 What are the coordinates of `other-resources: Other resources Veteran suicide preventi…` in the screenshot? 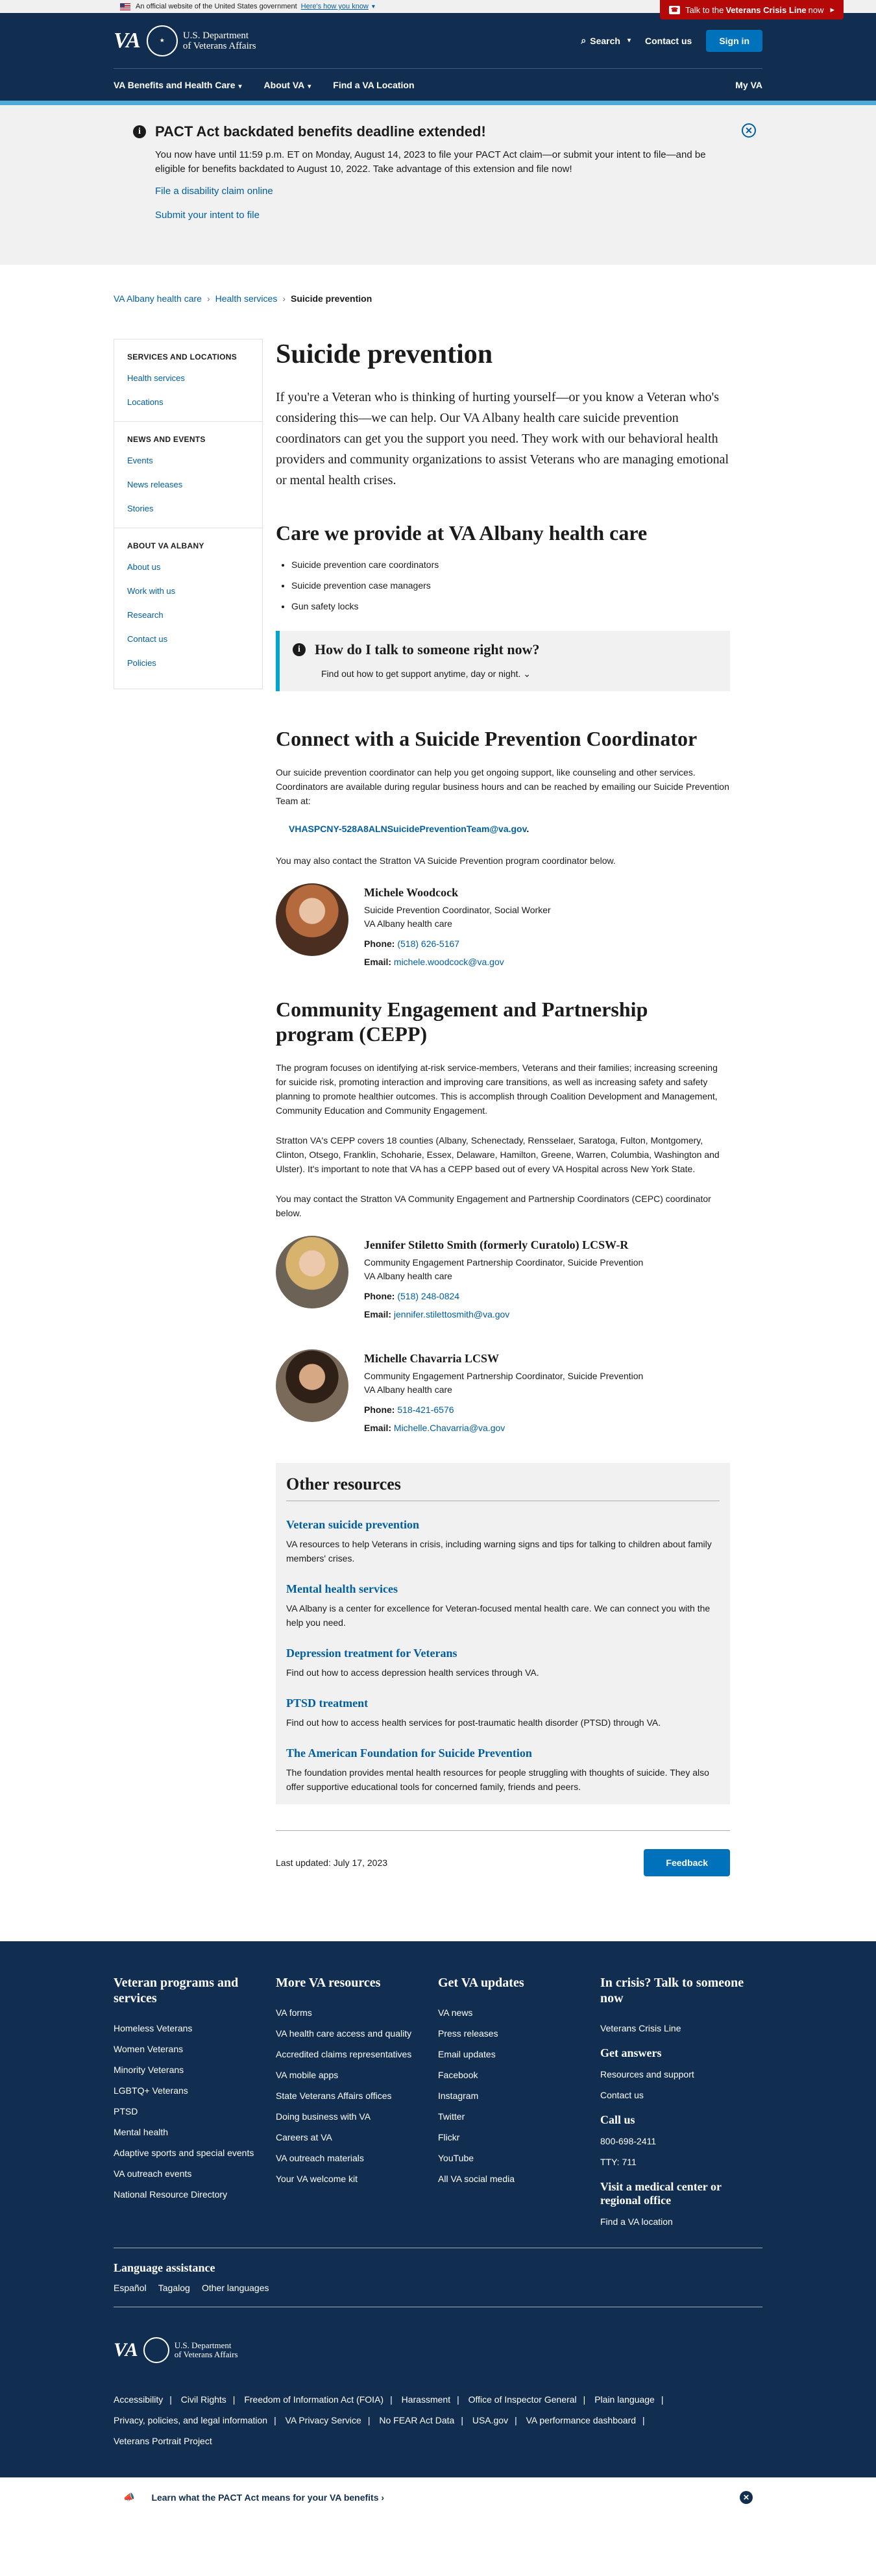 It's located at (503, 1633).